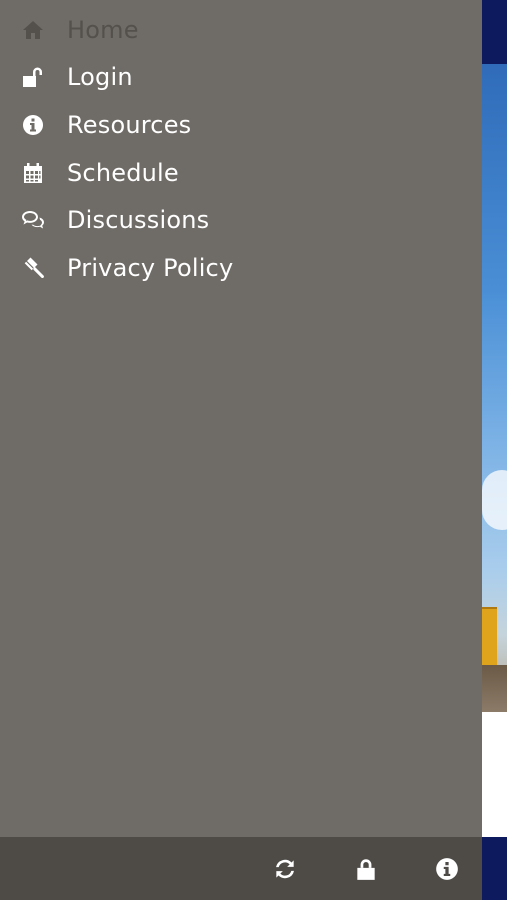 The width and height of the screenshot is (507, 900). Describe the element at coordinates (33, 77) in the screenshot. I see `unlock-icon` at that location.